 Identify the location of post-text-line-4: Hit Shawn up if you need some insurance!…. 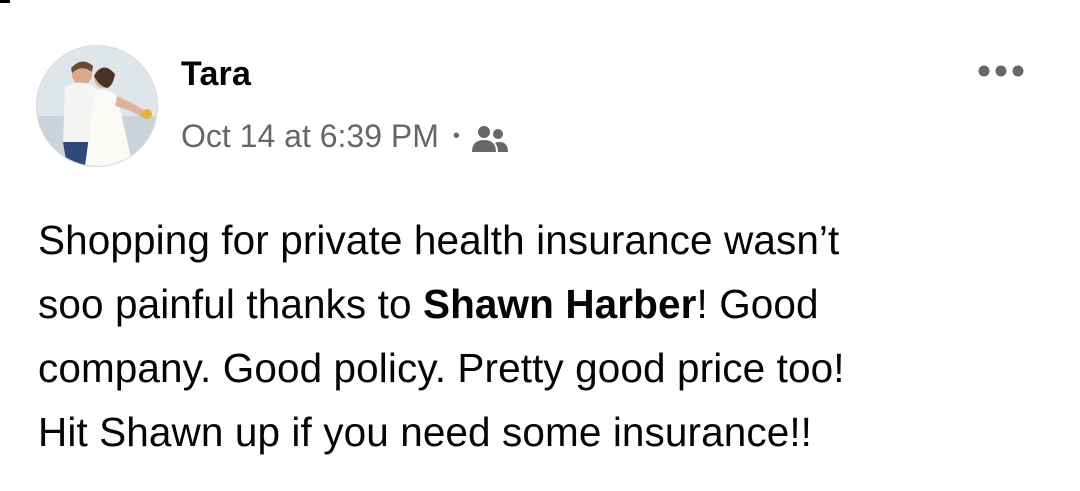
(425, 432).